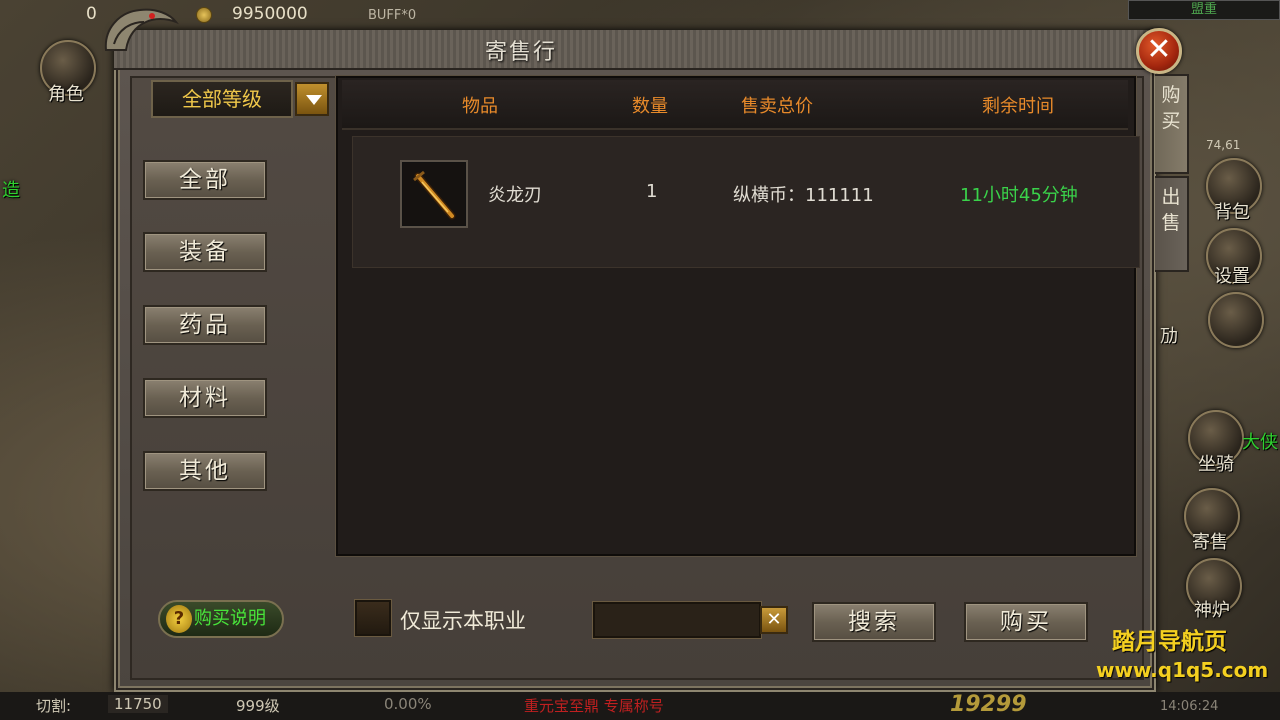 The width and height of the screenshot is (1280, 720). What do you see at coordinates (594, 706) in the screenshot?
I see `notice-text: 重元宝至鼎 专属称号` at bounding box center [594, 706].